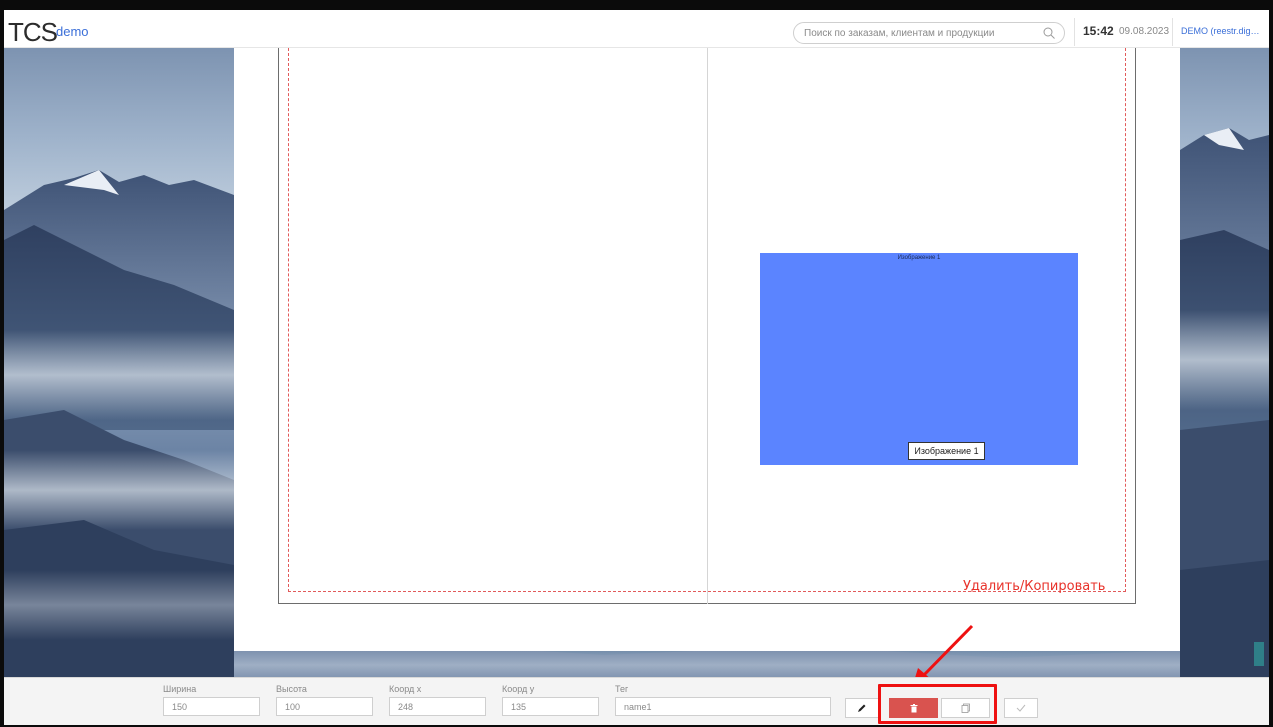 This screenshot has width=1273, height=727. I want to click on clock-date: 09.08.2023, so click(1144, 31).